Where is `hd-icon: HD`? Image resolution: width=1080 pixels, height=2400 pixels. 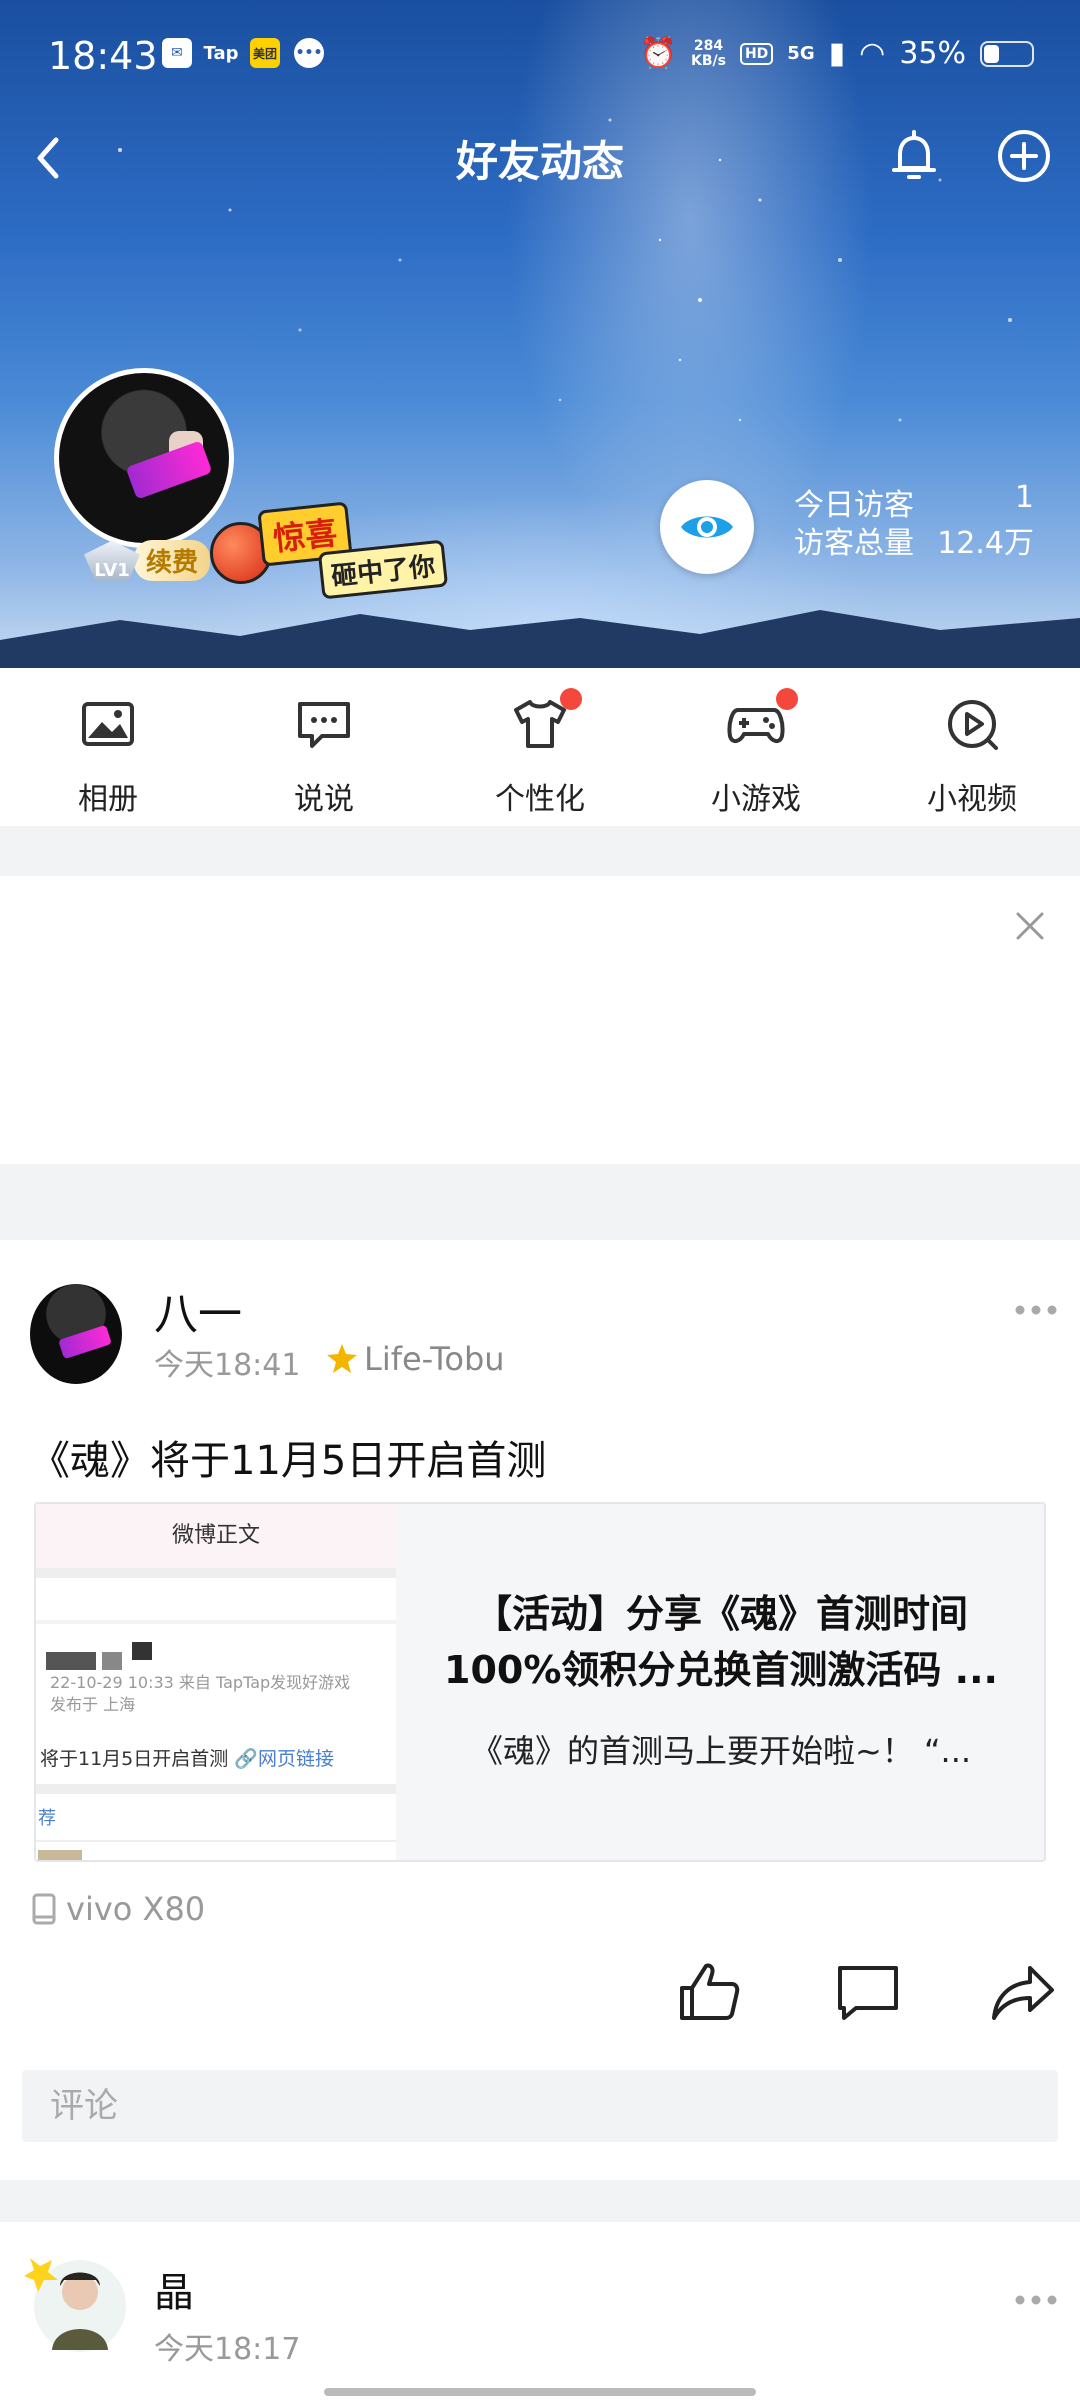
hd-icon: HD is located at coordinates (756, 53).